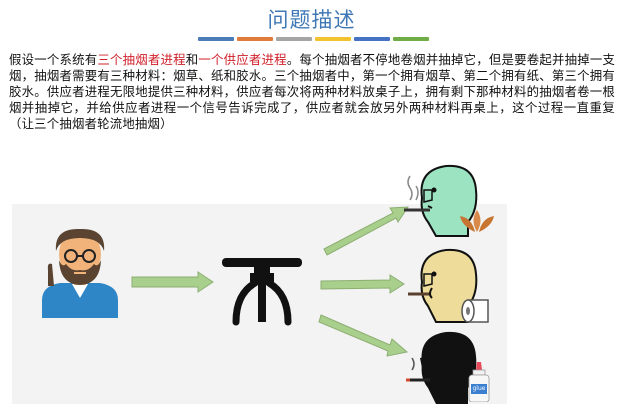 The image size is (623, 406). I want to click on title-color-bar, so click(313, 39).